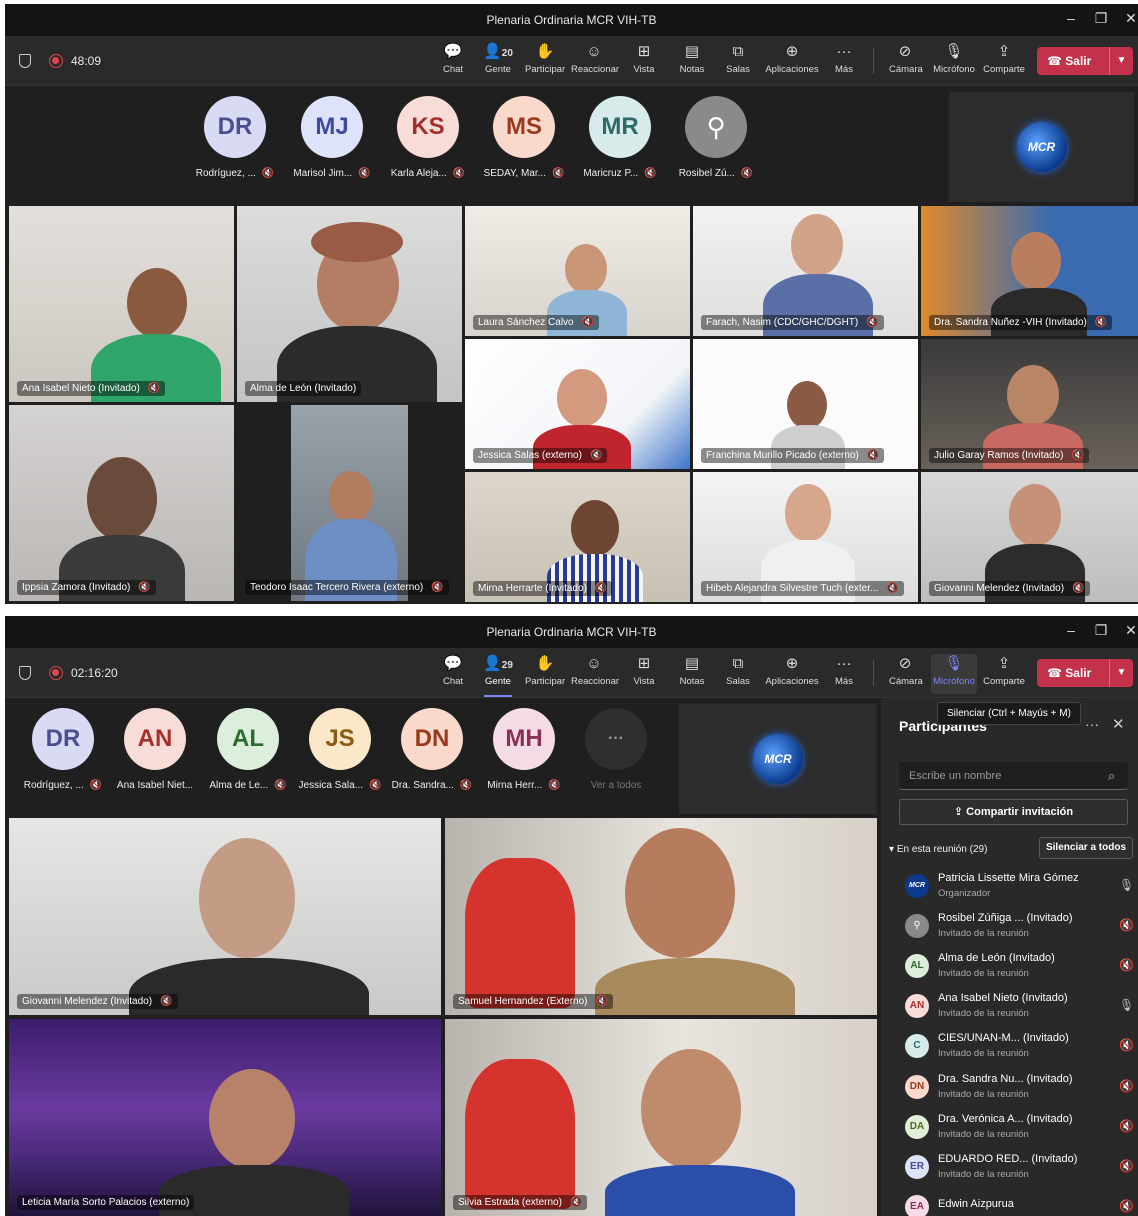 The height and width of the screenshot is (1216, 1138). What do you see at coordinates (792, 322) in the screenshot?
I see `participant-name-label: Farach, Nasim (CDC/GHC/DGHT) 🔇` at bounding box center [792, 322].